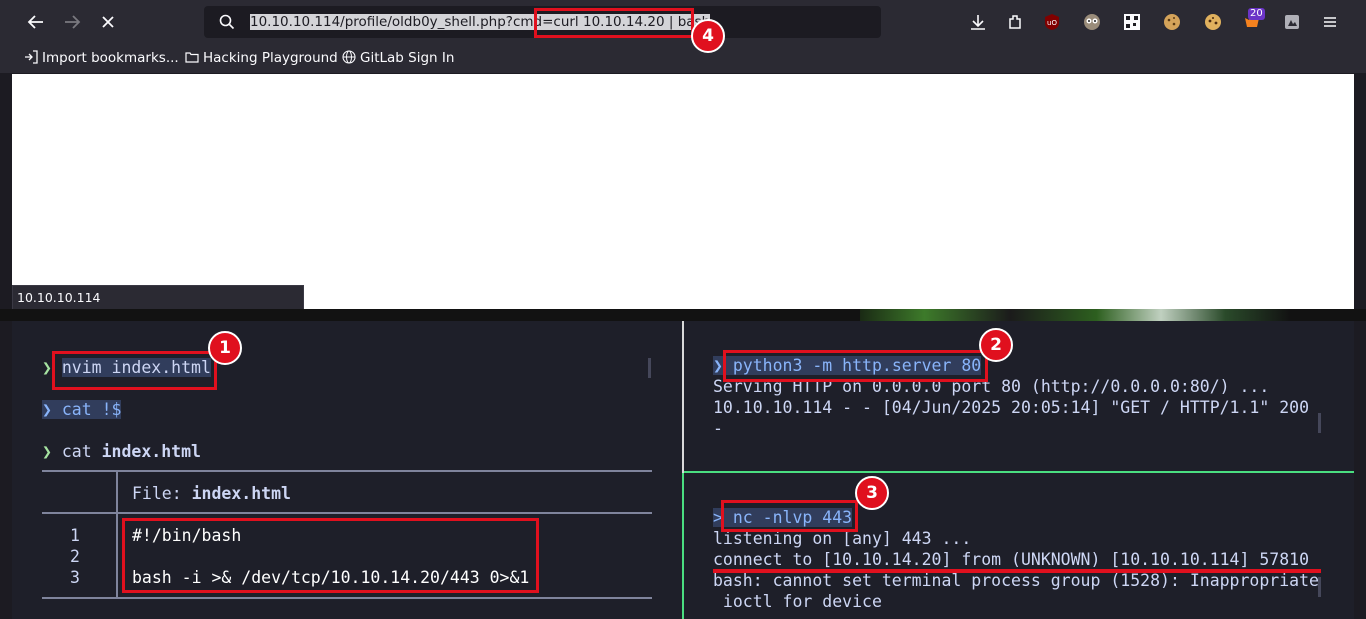 The height and width of the screenshot is (619, 1366). I want to click on back-button, so click(36, 22).